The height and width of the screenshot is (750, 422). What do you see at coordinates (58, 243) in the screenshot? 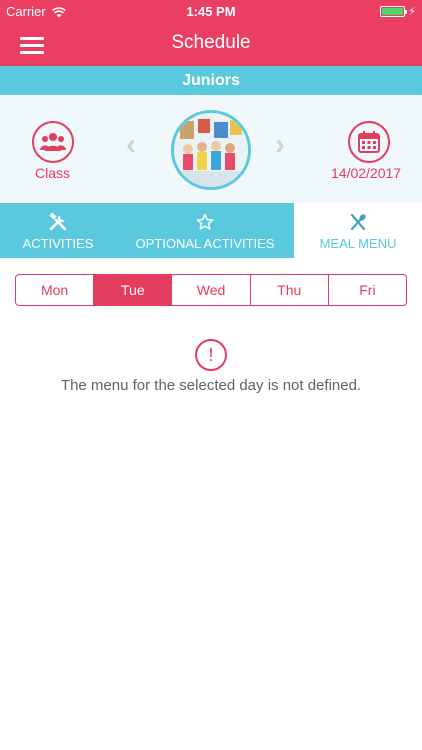
I see `tab-activities-label: ACTIVITIES` at bounding box center [58, 243].